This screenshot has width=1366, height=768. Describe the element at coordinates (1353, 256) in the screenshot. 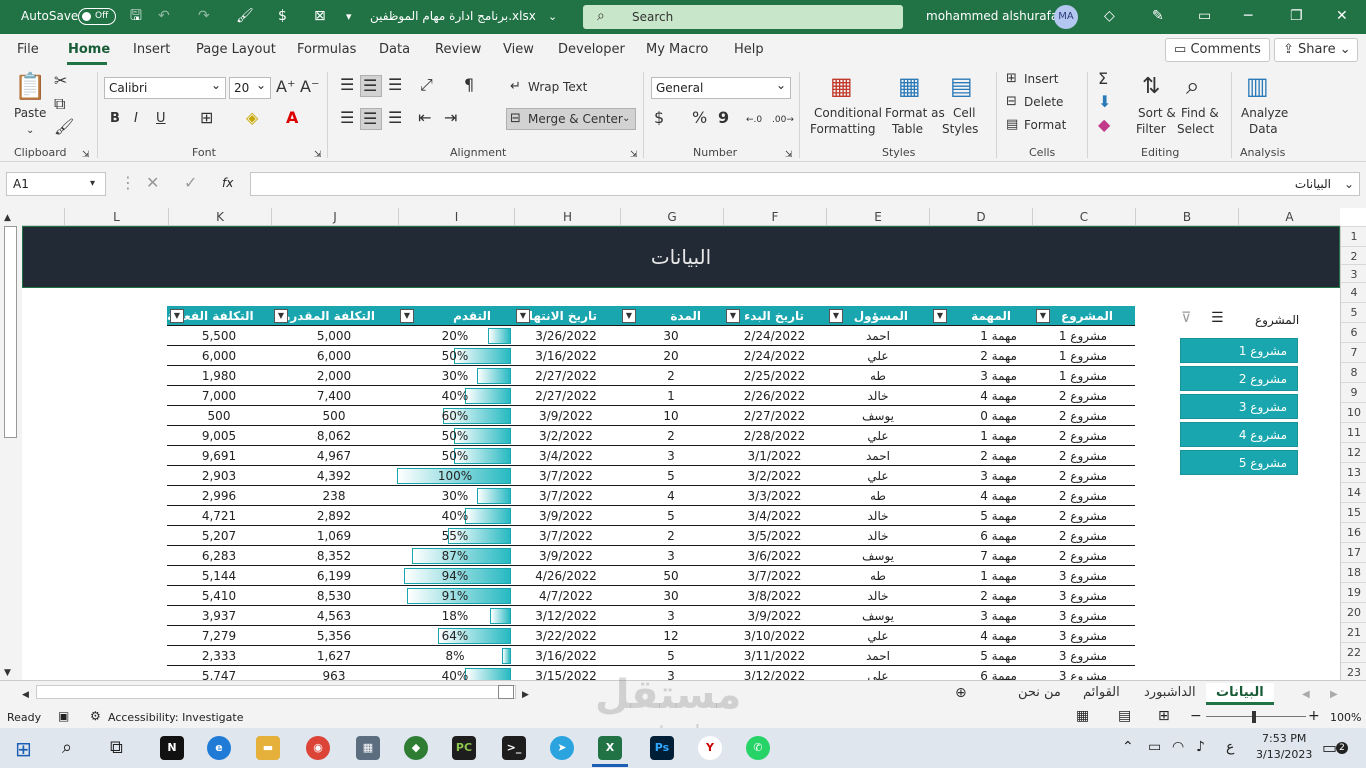

I see `row-header: 2` at that location.